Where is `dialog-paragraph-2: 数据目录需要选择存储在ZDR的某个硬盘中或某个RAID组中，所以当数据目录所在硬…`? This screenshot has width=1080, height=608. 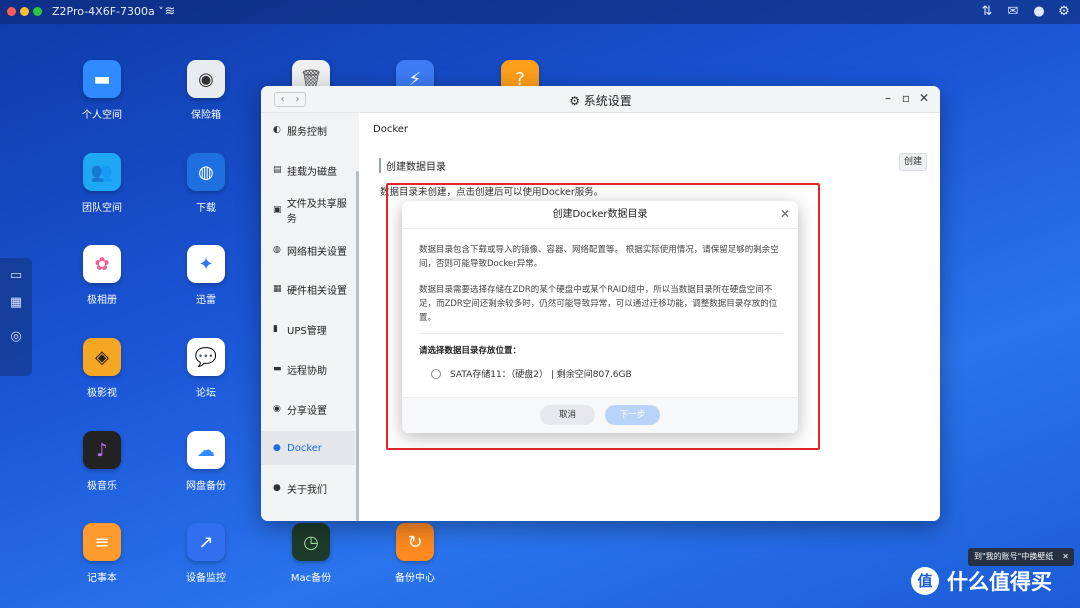
dialog-paragraph-2: 数据目录需要选择存储在ZDR的某个硬盘中或某个RAID组中，所以当数据目录所在硬… is located at coordinates (598, 304).